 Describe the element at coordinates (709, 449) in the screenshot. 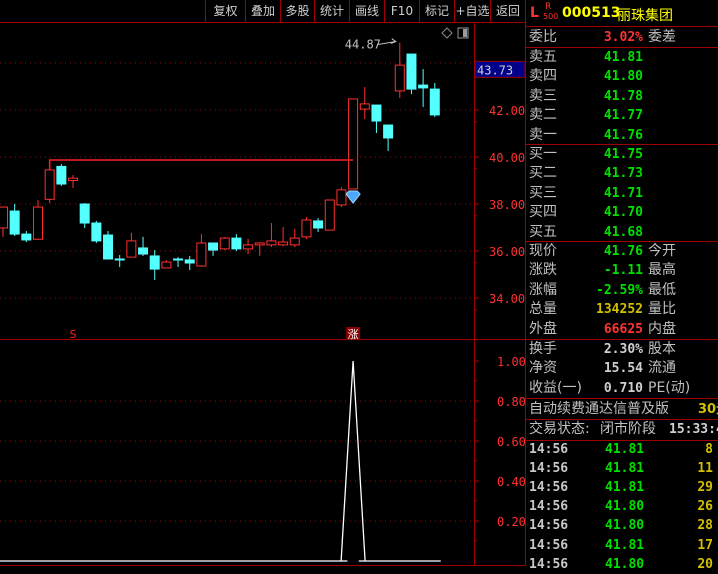

I see `tick-volume: 8` at that location.